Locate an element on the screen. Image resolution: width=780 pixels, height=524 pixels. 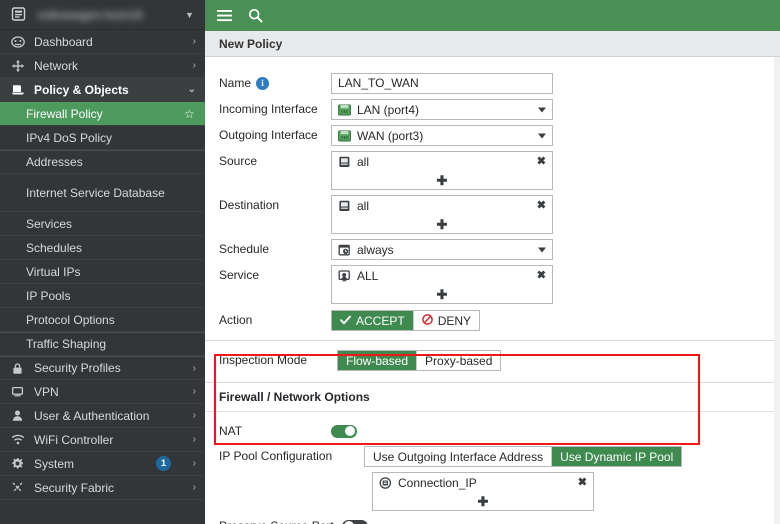
inspection-mode-proxy-based-button: Proxy-based is located at coordinates (458, 360).